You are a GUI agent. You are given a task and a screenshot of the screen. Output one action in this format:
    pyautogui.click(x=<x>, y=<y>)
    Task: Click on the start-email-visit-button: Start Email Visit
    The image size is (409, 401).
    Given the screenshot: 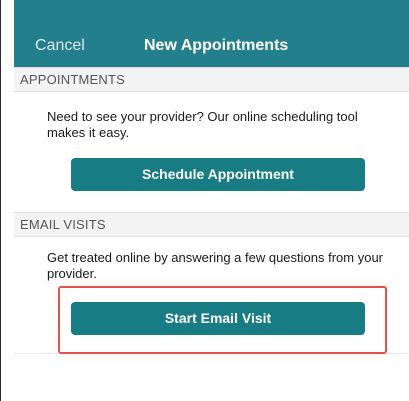 What is the action you would take?
    pyautogui.click(x=218, y=318)
    